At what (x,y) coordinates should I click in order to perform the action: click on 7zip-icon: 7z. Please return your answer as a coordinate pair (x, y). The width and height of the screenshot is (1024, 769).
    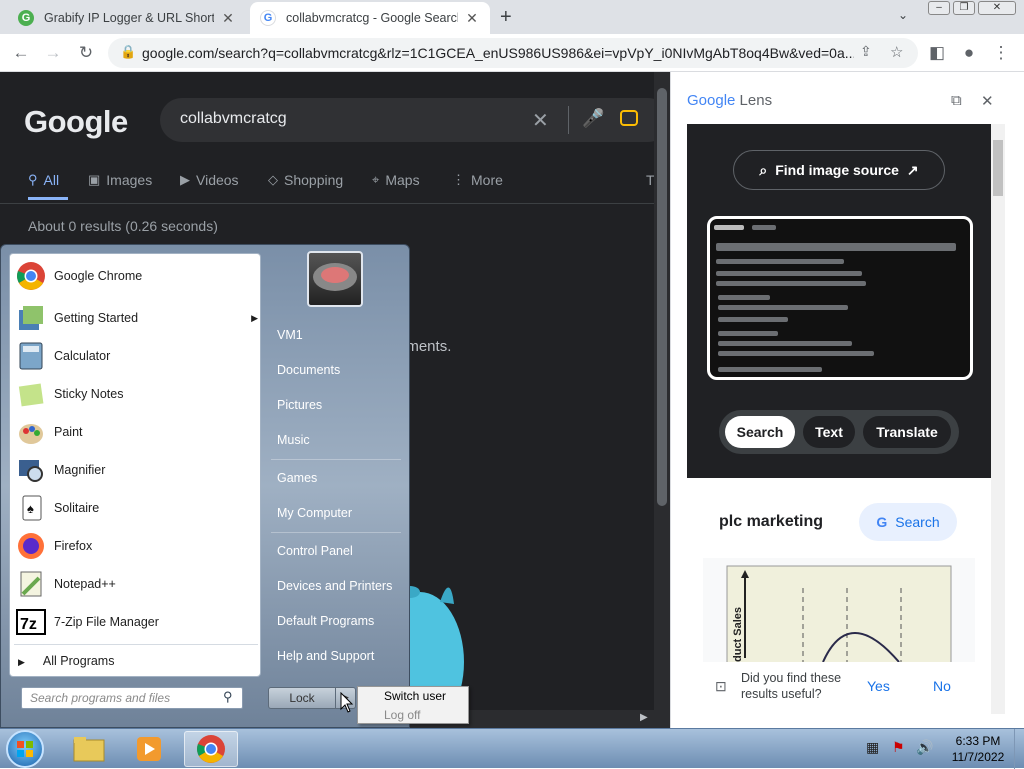
    Looking at the image, I should click on (31, 622).